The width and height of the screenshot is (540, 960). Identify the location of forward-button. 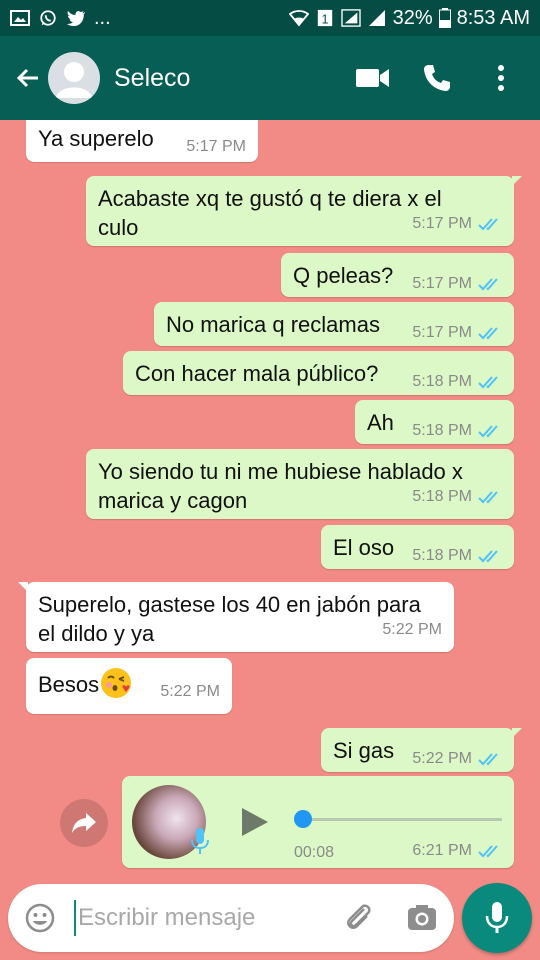
(84, 823).